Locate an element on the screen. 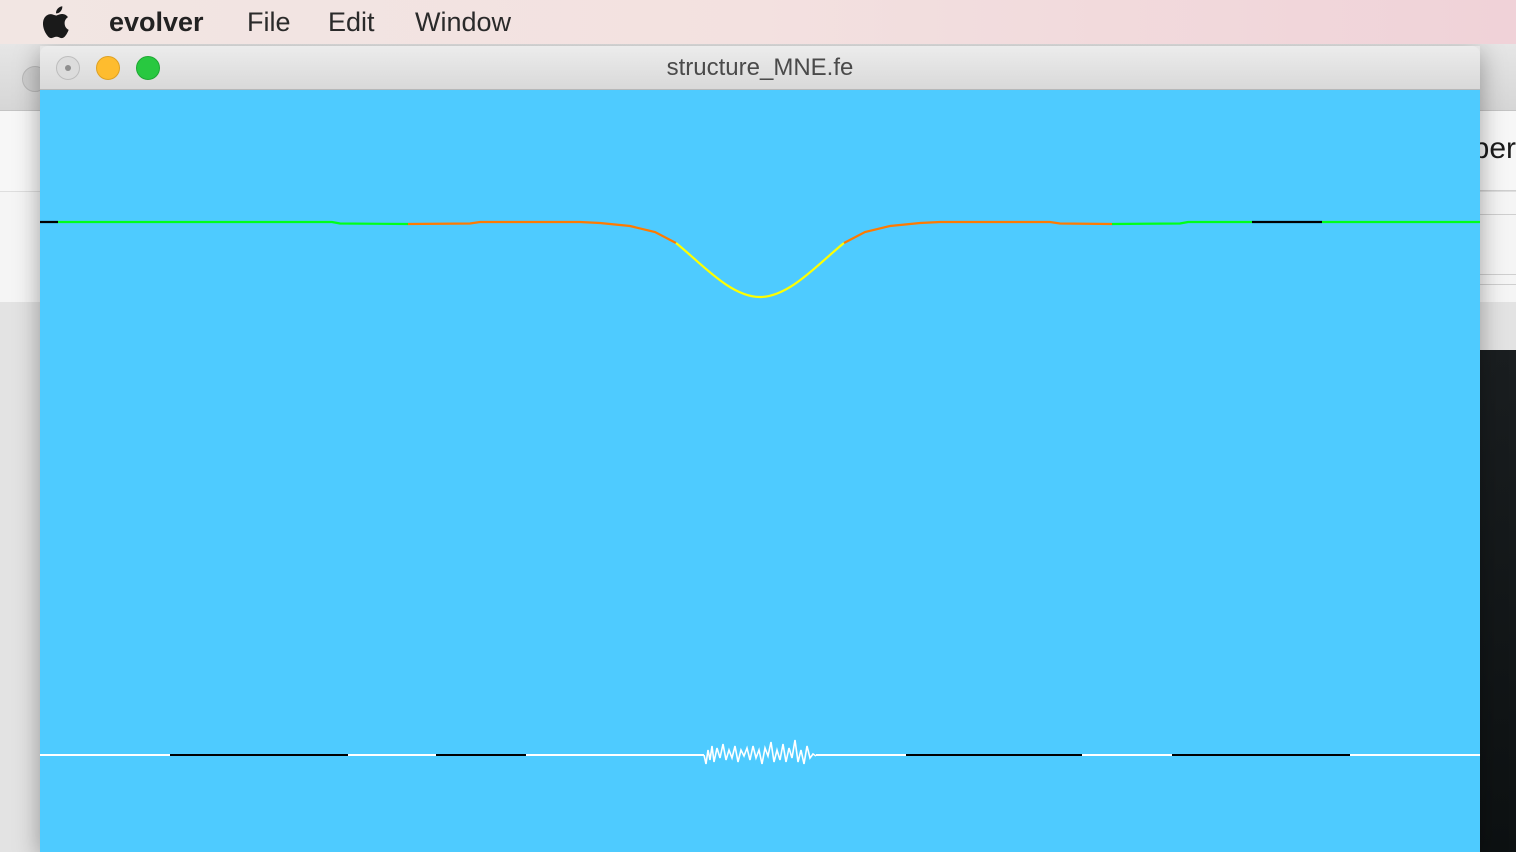 This screenshot has width=1516, height=852. window-title: structure_MNE.fe is located at coordinates (760, 67).